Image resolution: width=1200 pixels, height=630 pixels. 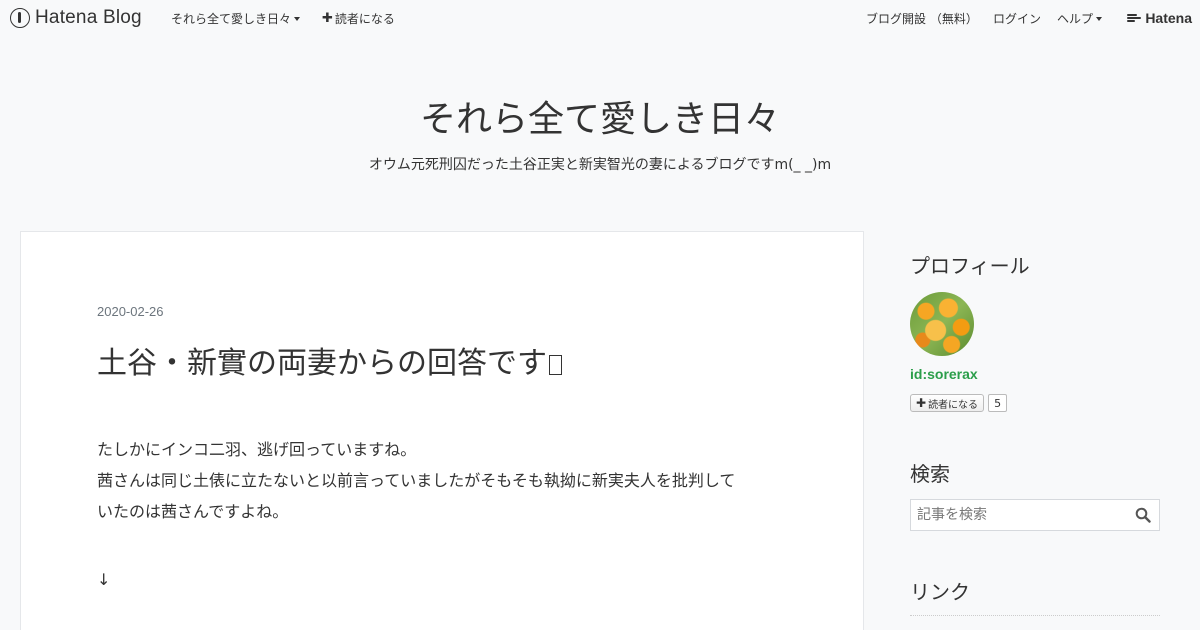 I want to click on post-title-text: 土谷・新實の両妻からの回答です, so click(x=322, y=363).